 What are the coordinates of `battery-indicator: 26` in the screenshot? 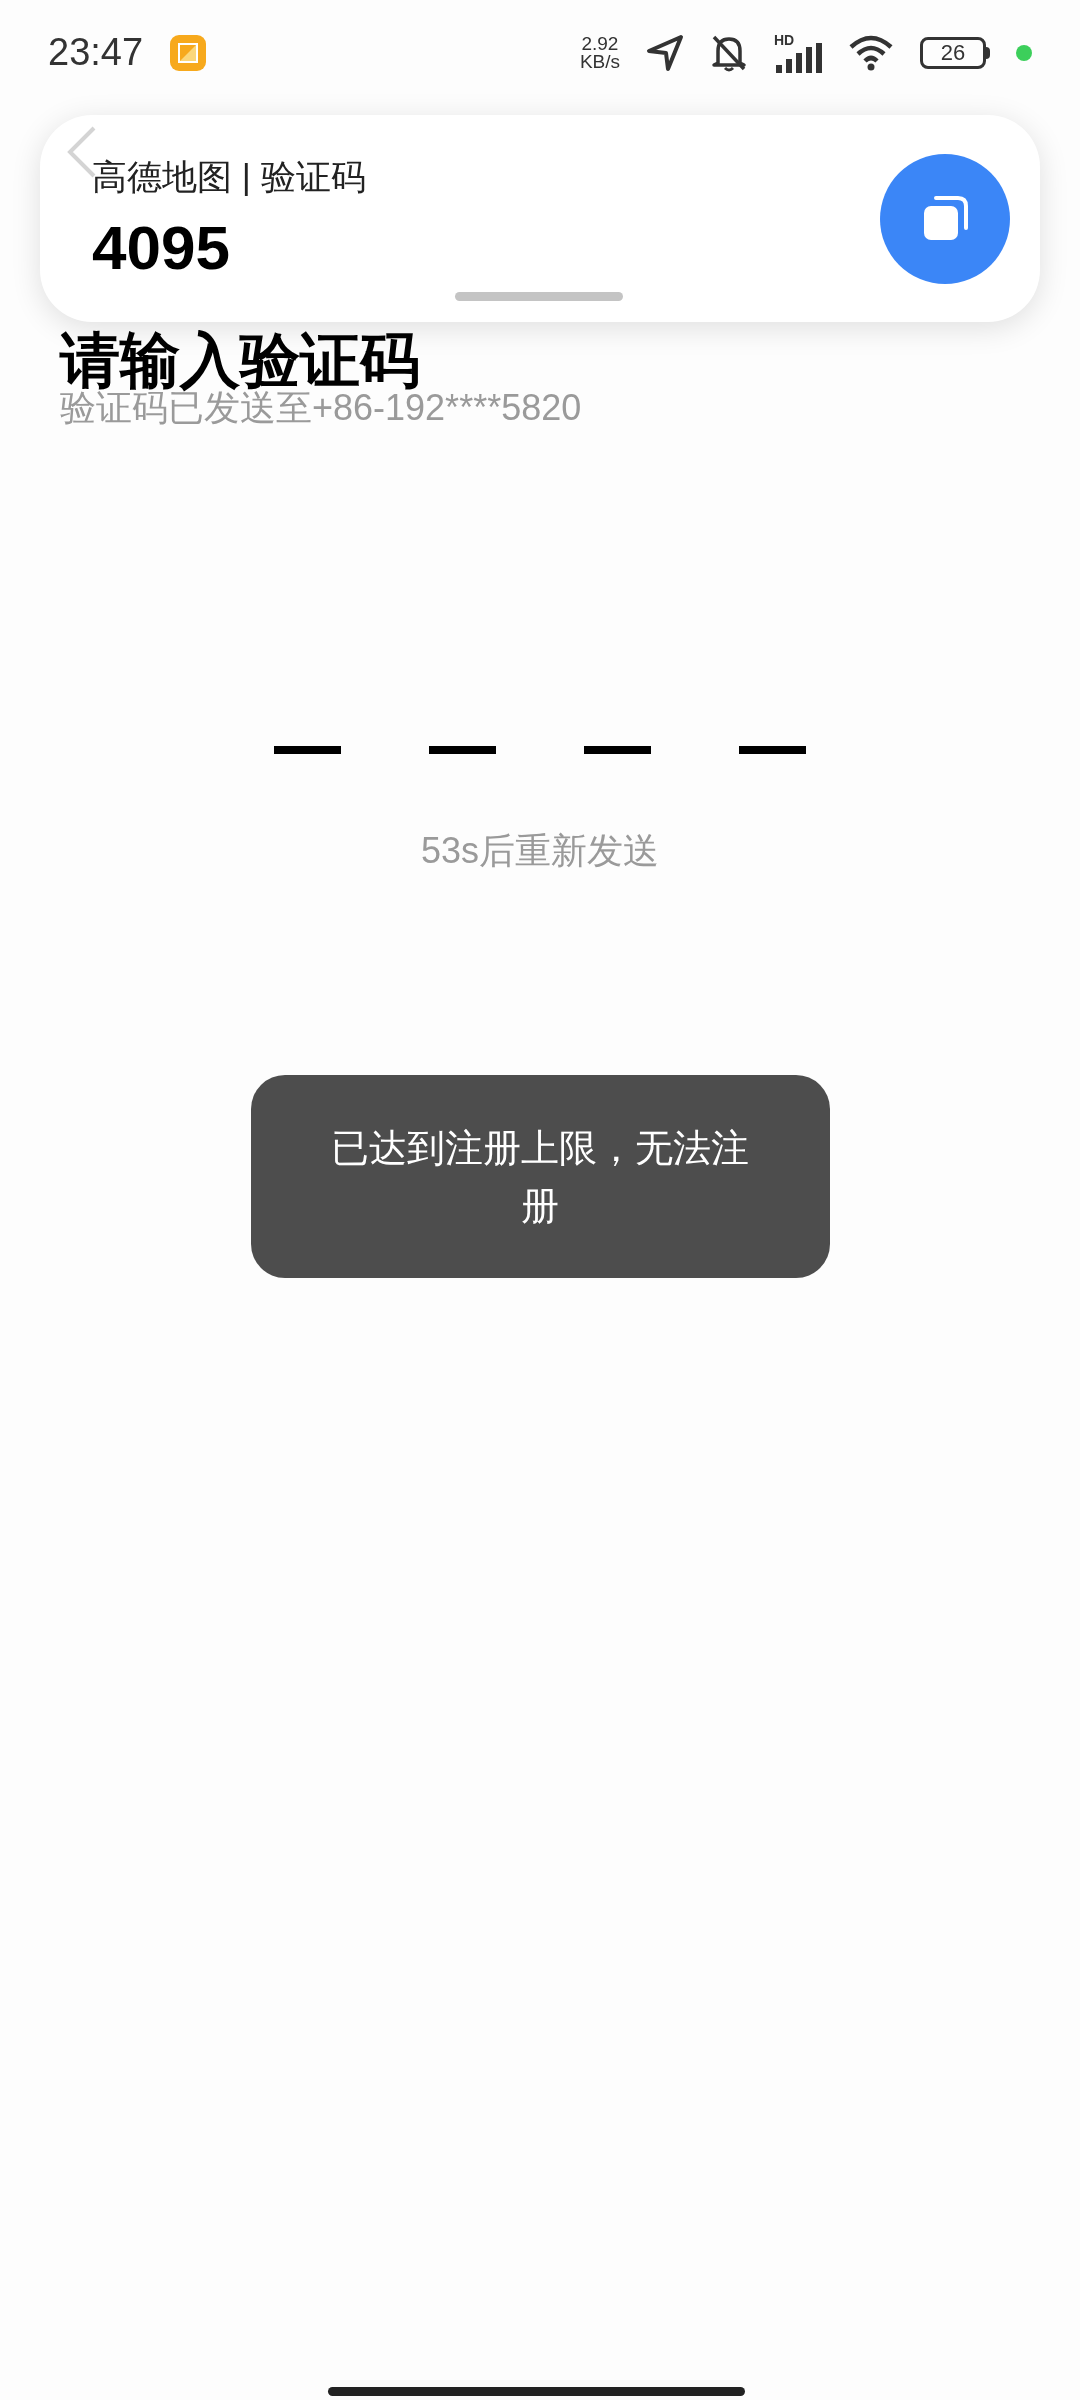 It's located at (955, 52).